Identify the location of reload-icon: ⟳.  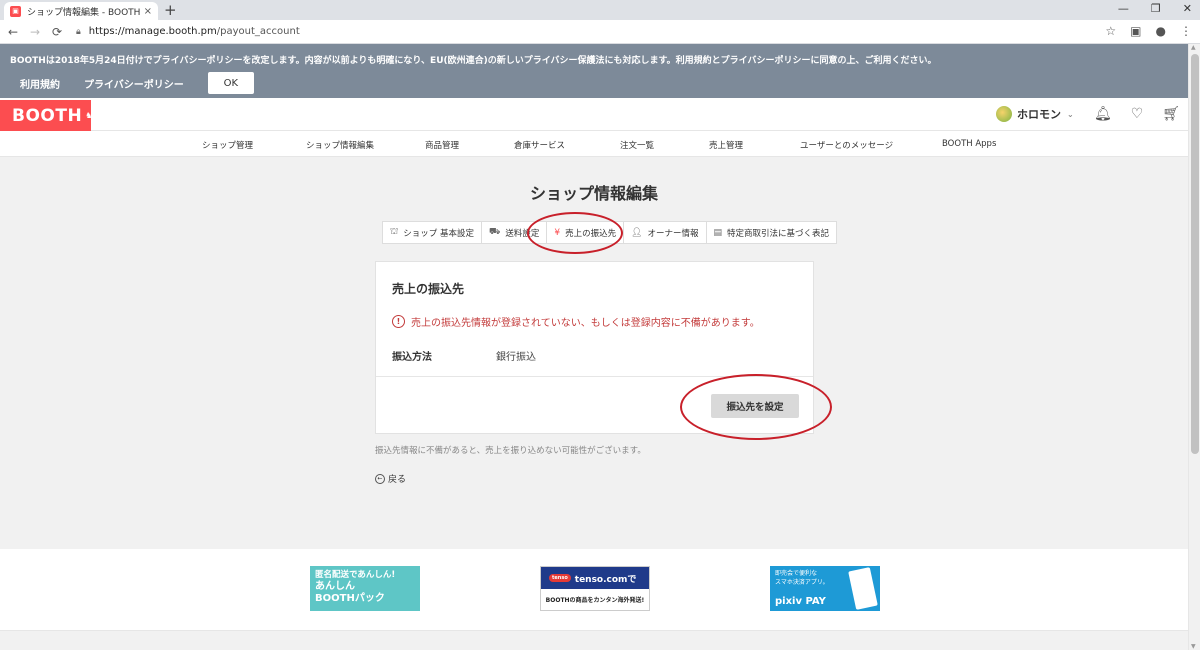
(57, 32).